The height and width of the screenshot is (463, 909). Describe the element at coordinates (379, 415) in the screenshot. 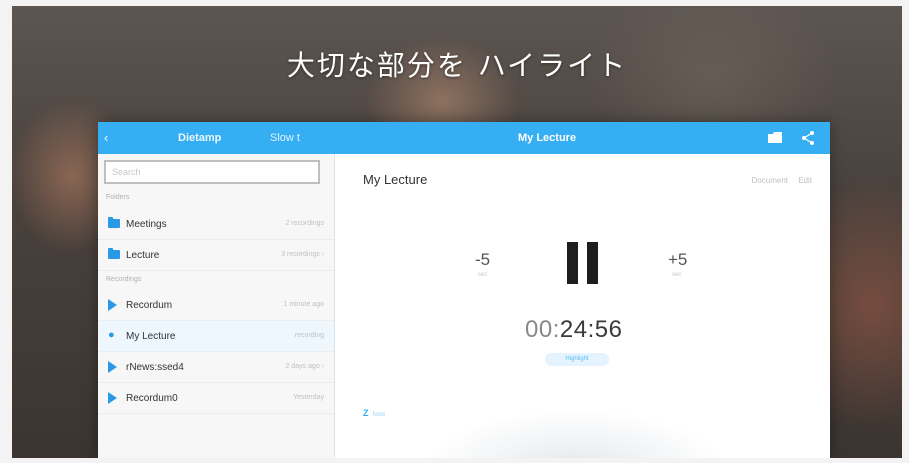

I see `marker-text: Note` at that location.